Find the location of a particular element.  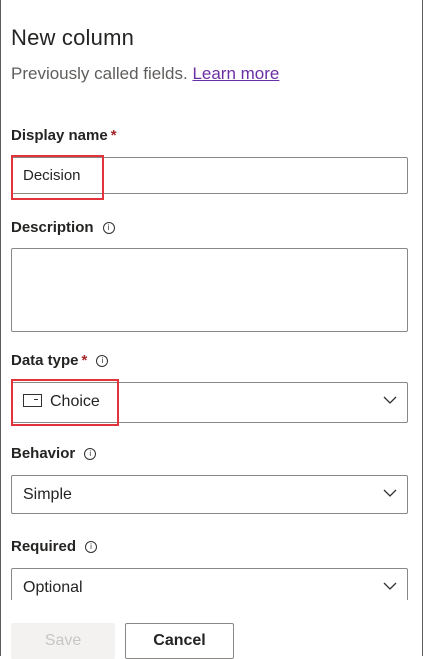

required-label: Required i is located at coordinates (54, 546).